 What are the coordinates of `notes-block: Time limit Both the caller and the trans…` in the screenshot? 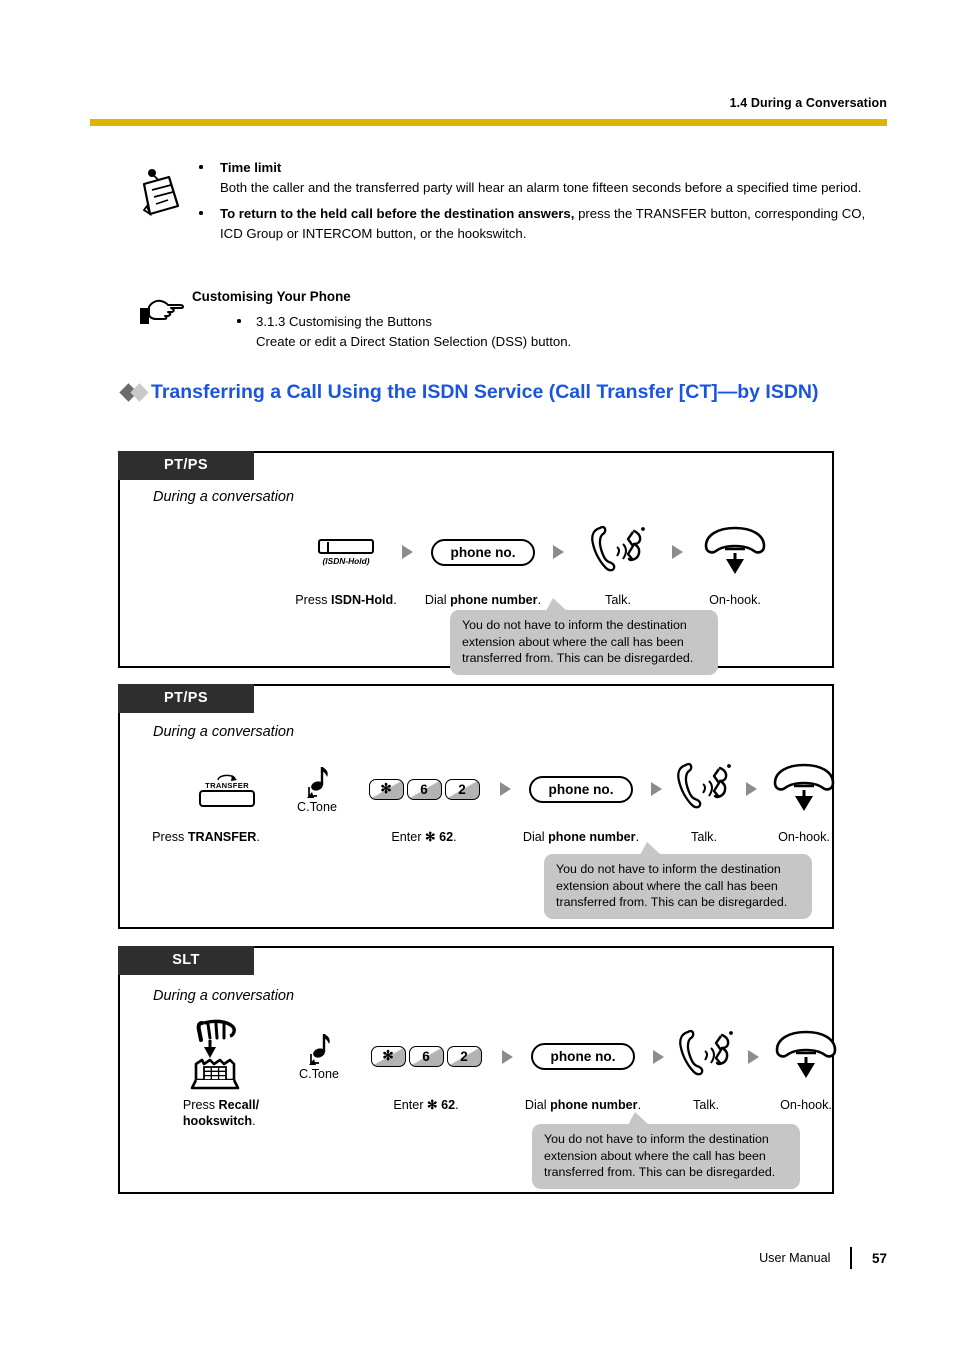 It's located at (510, 204).